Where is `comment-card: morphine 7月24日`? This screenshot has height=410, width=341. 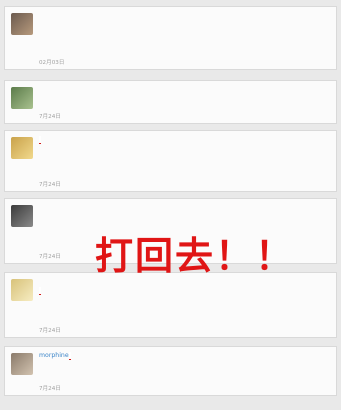 comment-card: morphine 7月24日 is located at coordinates (170, 371).